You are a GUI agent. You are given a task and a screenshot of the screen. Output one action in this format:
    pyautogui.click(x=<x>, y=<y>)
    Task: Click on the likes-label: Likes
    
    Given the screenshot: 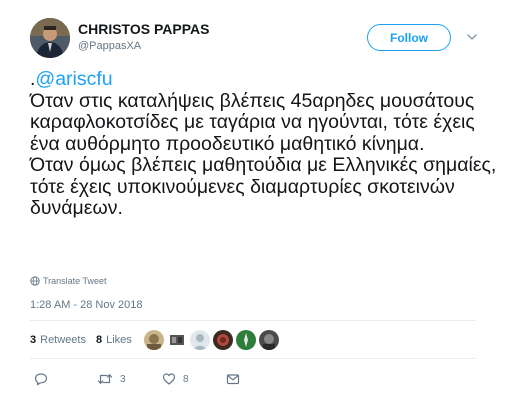 What is the action you would take?
    pyautogui.click(x=119, y=340)
    